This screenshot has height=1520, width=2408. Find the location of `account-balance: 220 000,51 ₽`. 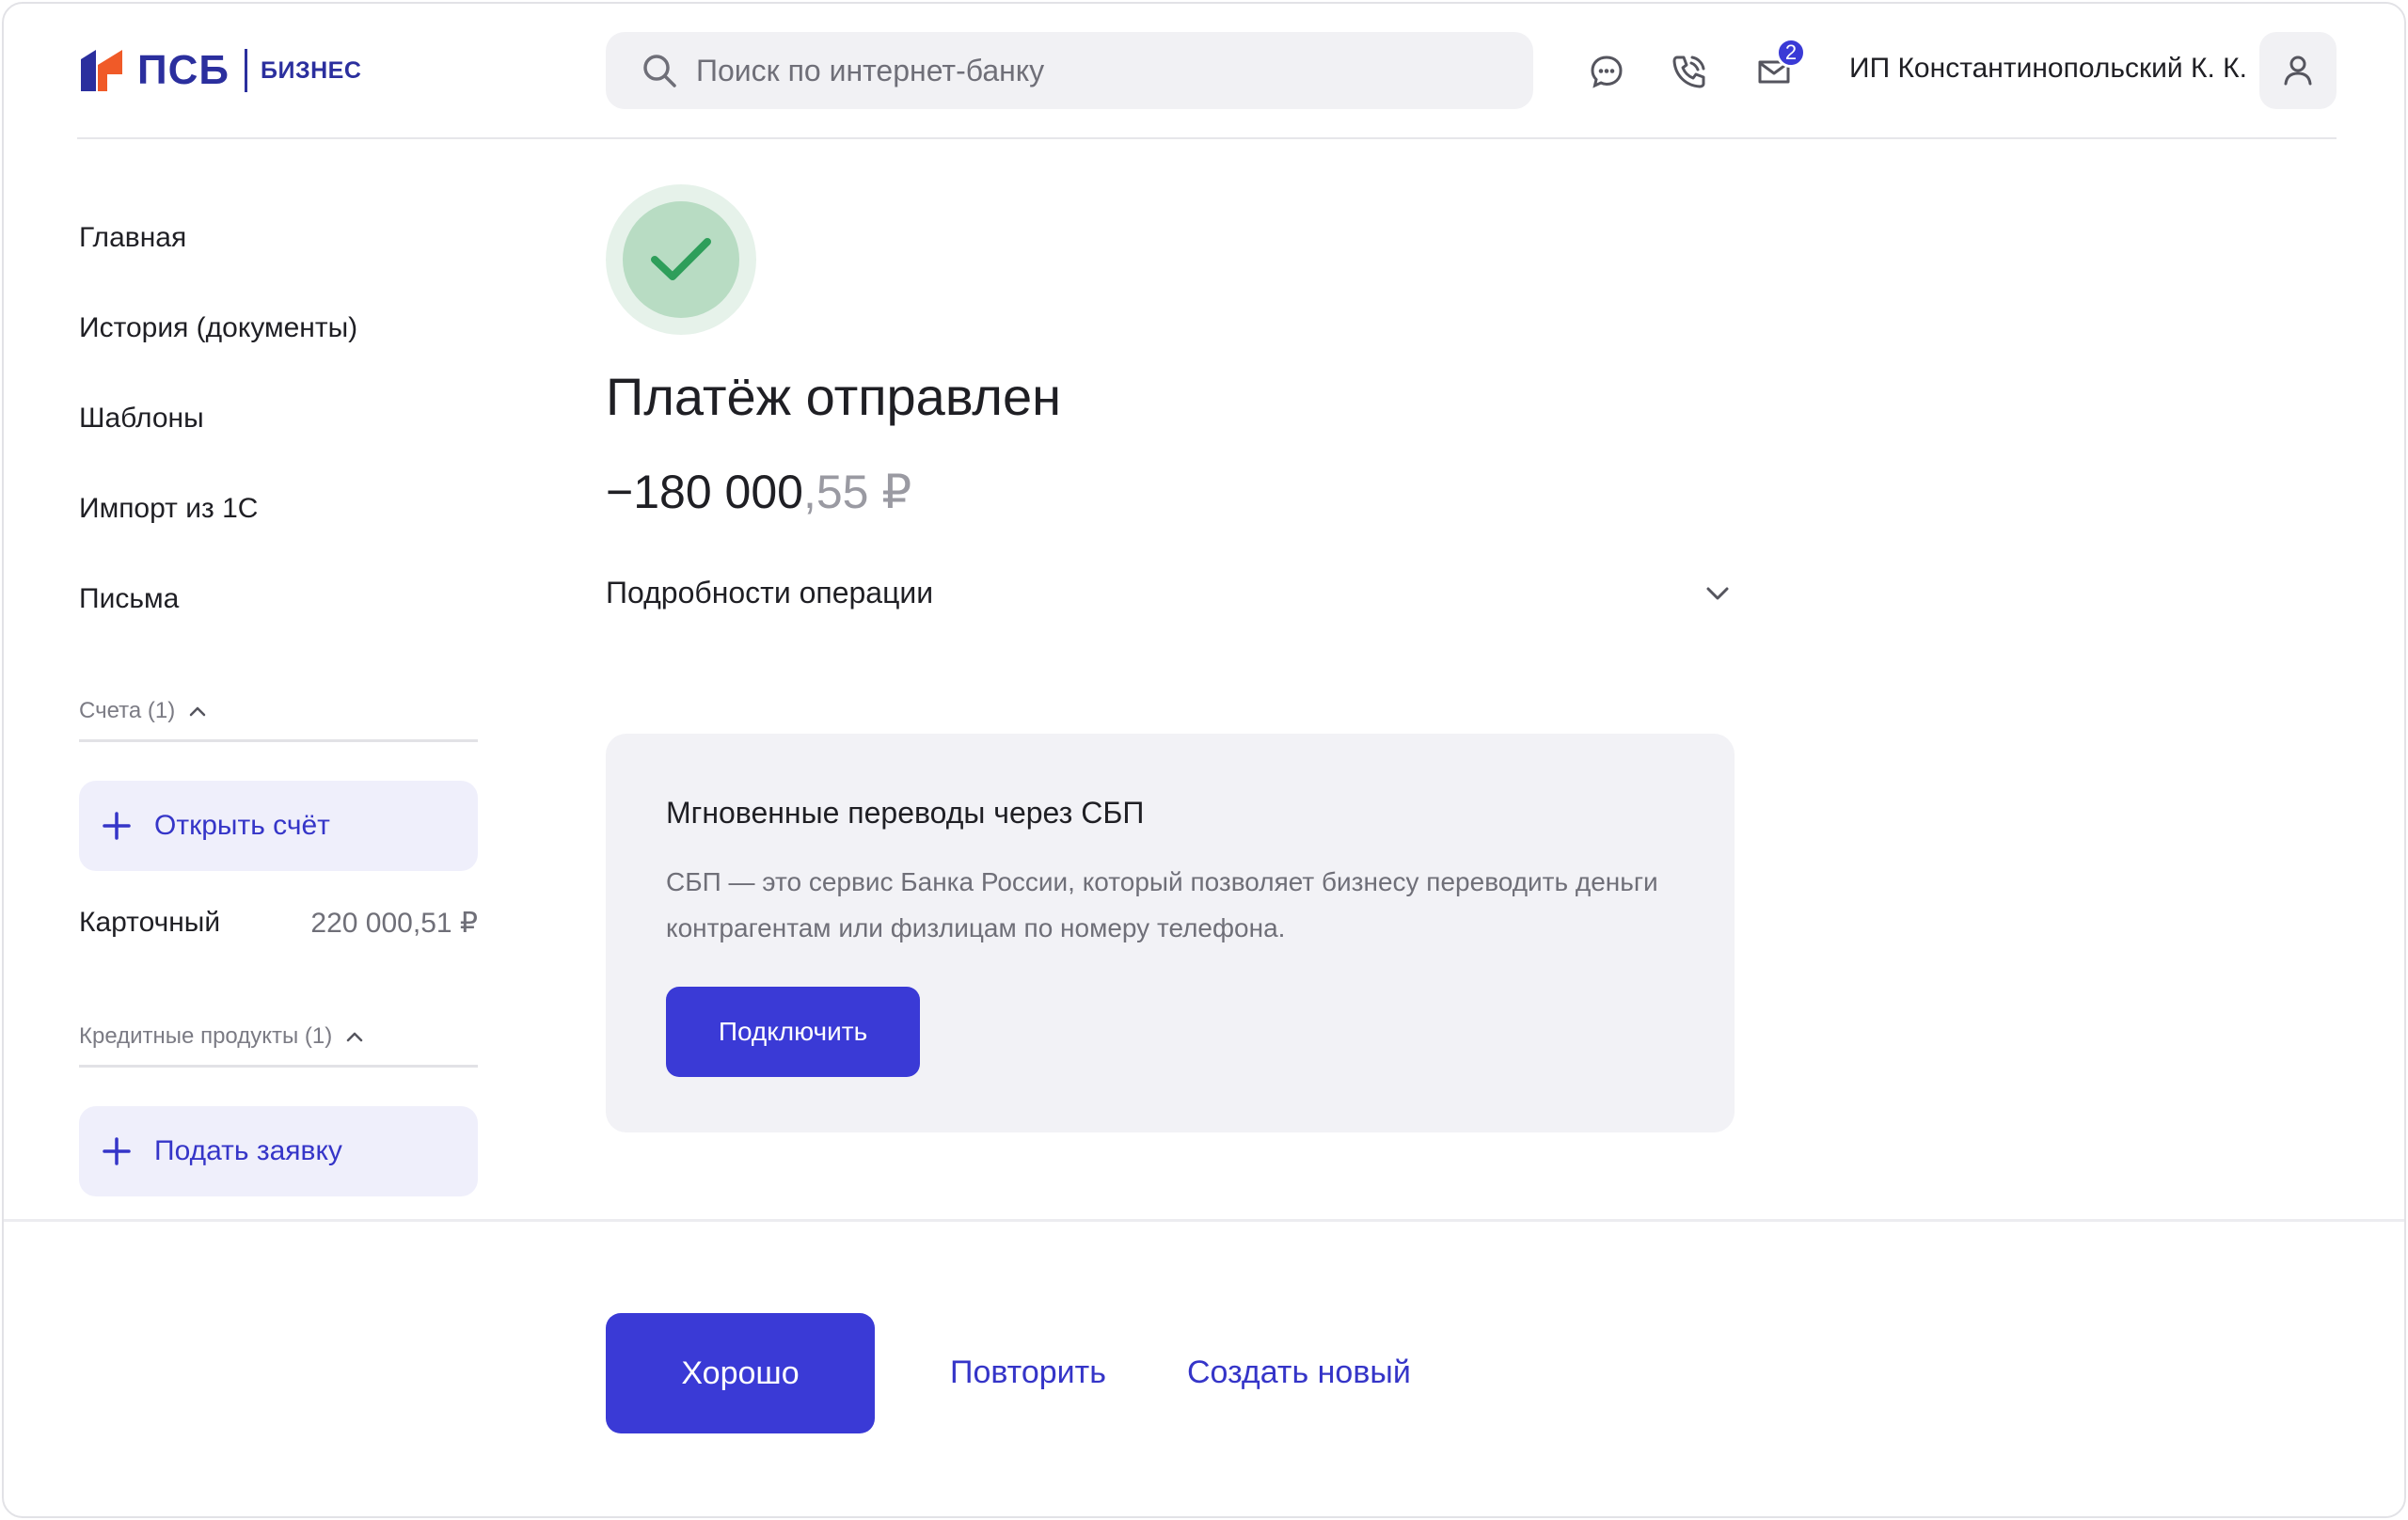

account-balance: 220 000,51 ₽ is located at coordinates (394, 923).